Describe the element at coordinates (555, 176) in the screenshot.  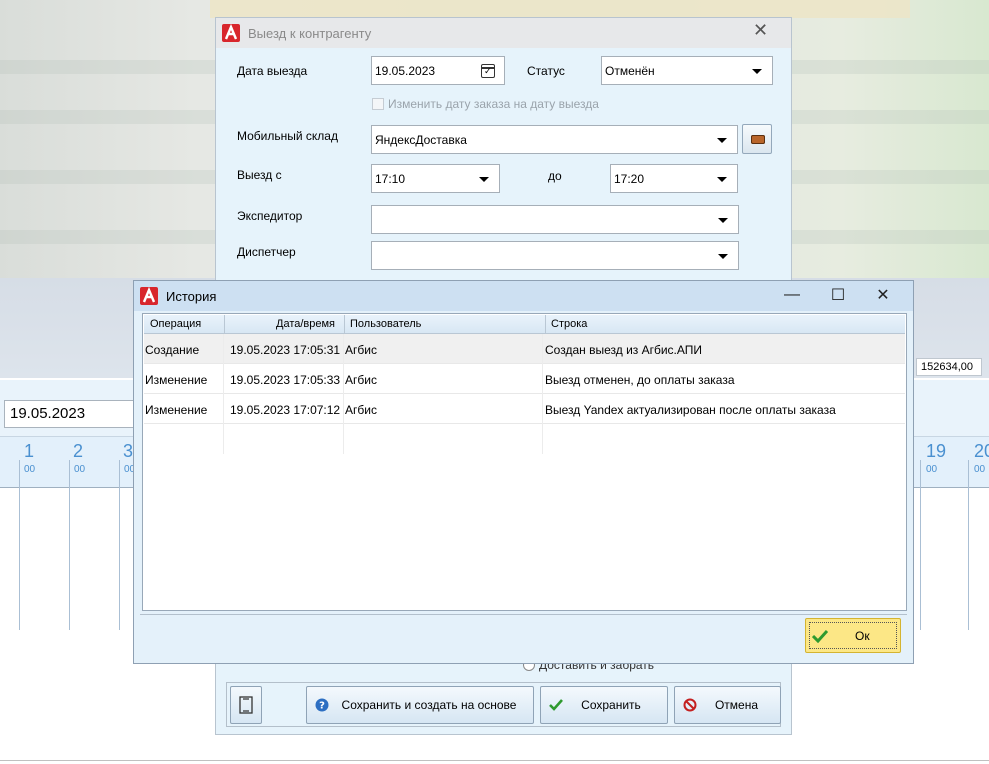
I see `until-label: до` at that location.